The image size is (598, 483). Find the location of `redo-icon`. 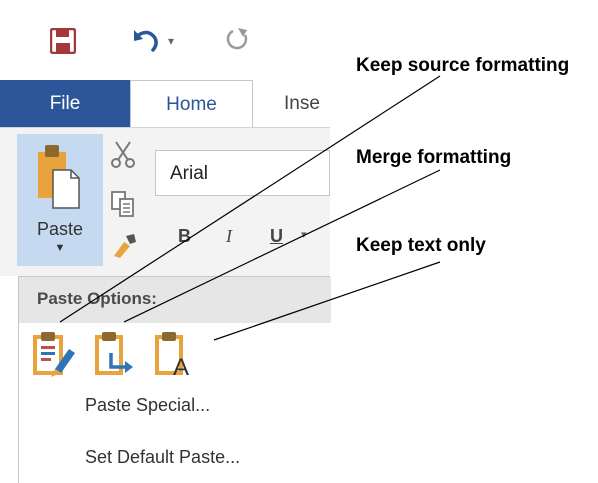

redo-icon is located at coordinates (238, 40).